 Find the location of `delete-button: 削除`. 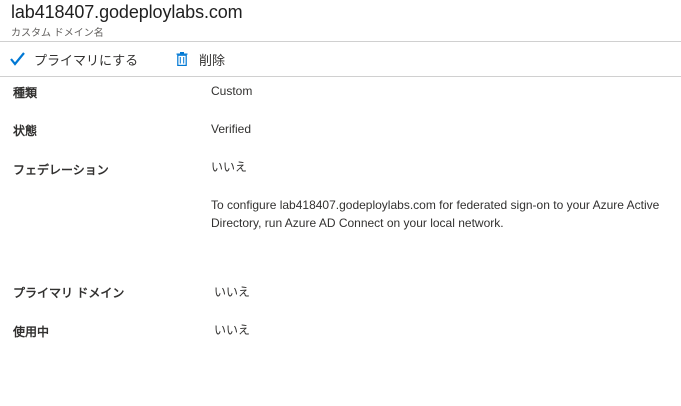

delete-button: 削除 is located at coordinates (200, 59).